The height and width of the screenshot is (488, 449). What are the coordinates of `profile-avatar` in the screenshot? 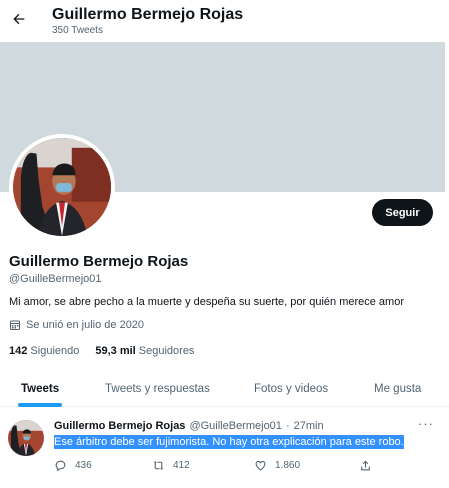 It's located at (62, 187).